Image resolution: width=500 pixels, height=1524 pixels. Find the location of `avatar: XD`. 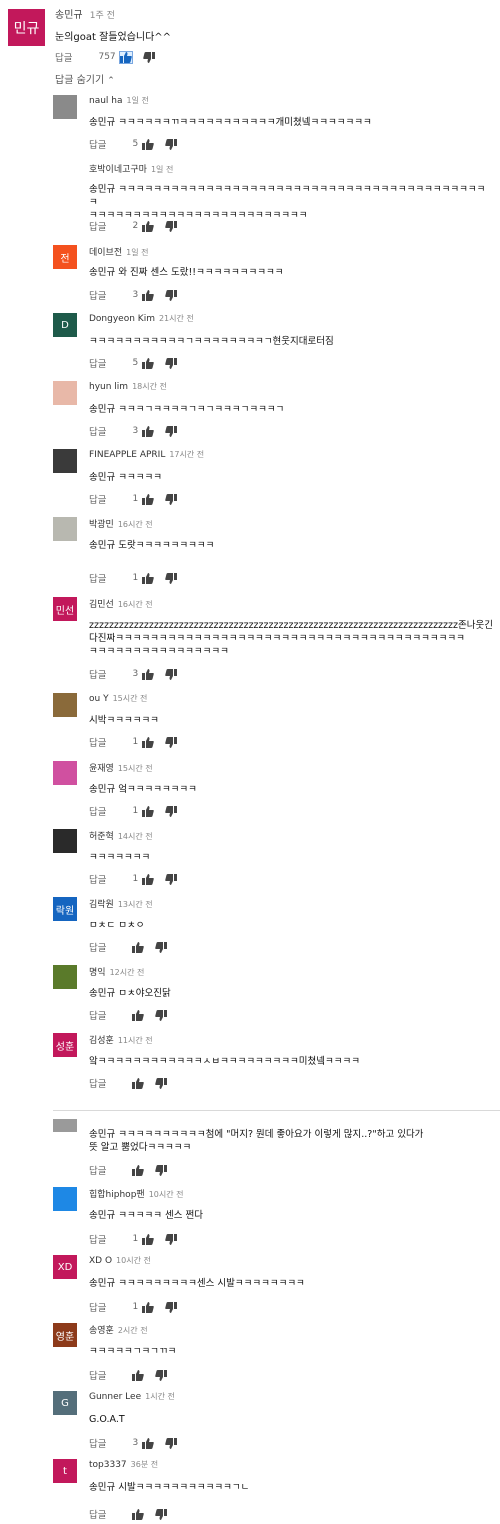

avatar: XD is located at coordinates (65, 1267).